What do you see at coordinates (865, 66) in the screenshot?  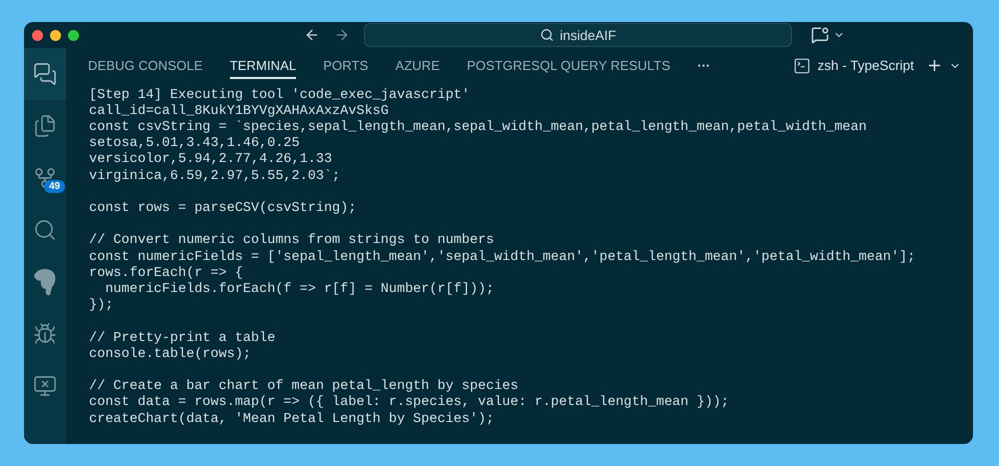 I see `terminal-name: zsh - TypeScript` at bounding box center [865, 66].